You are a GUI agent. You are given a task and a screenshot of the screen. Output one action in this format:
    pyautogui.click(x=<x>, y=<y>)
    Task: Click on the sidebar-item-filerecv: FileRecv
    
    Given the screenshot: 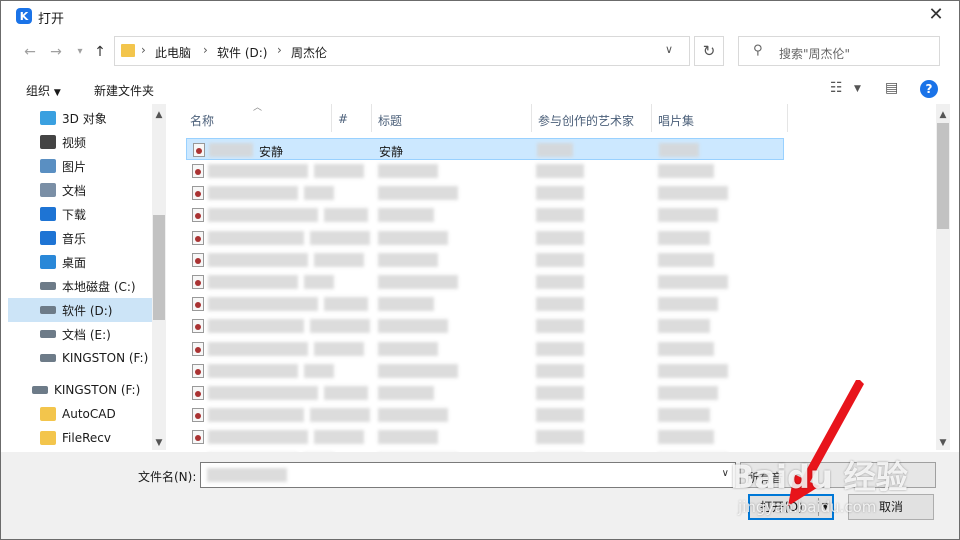 What is the action you would take?
    pyautogui.click(x=83, y=438)
    